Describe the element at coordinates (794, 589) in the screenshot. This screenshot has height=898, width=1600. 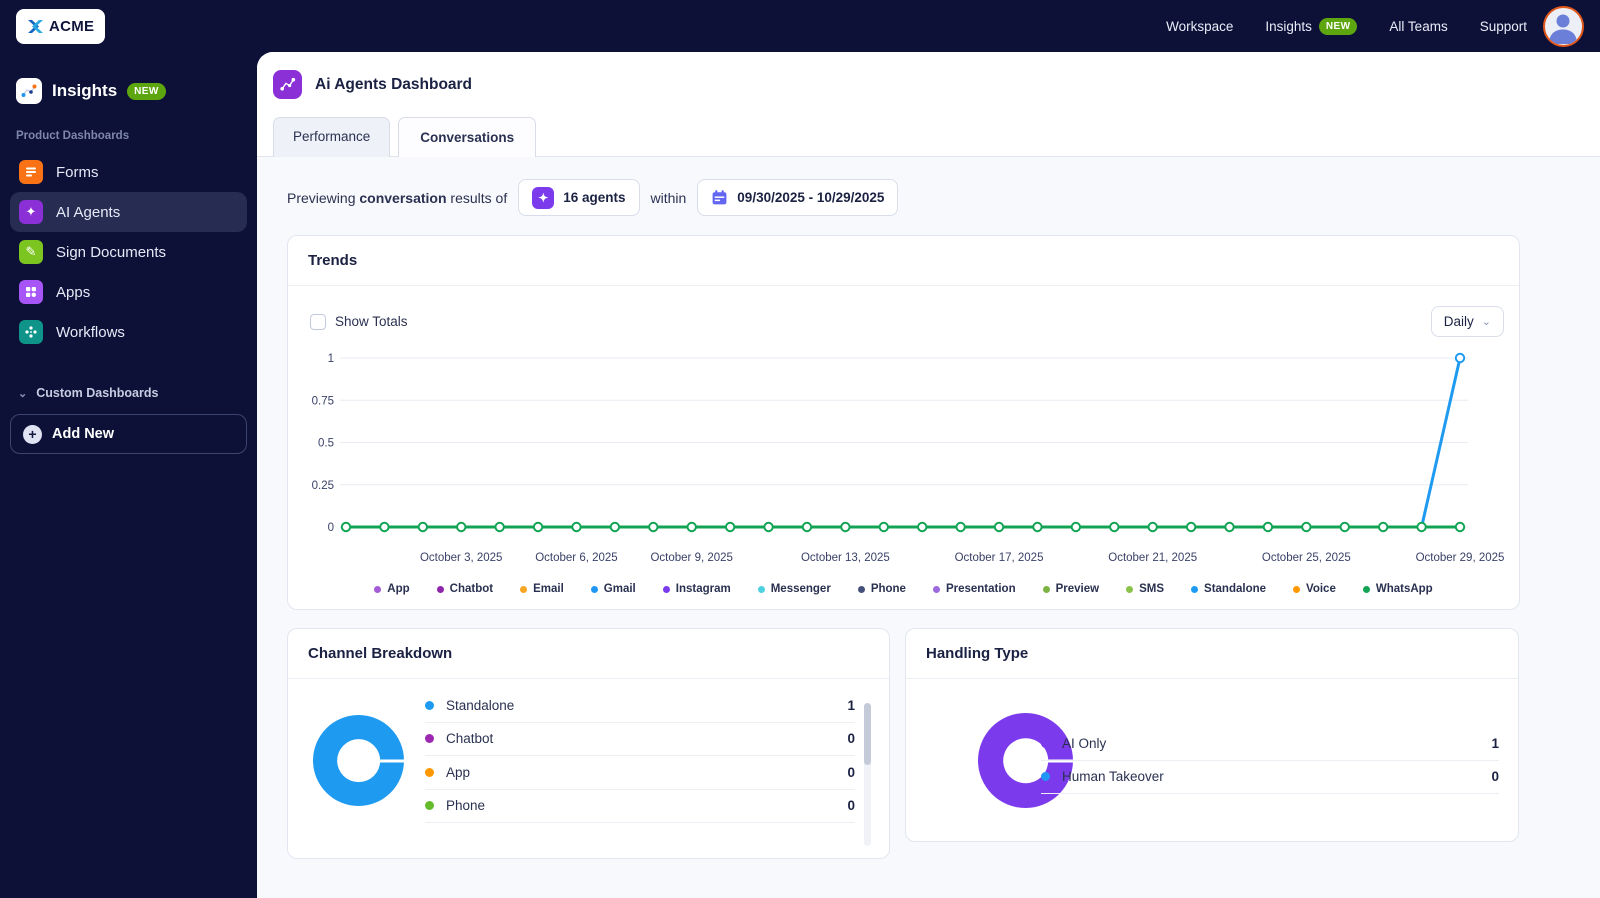
I see `legend-item-messenger: Messenger` at that location.